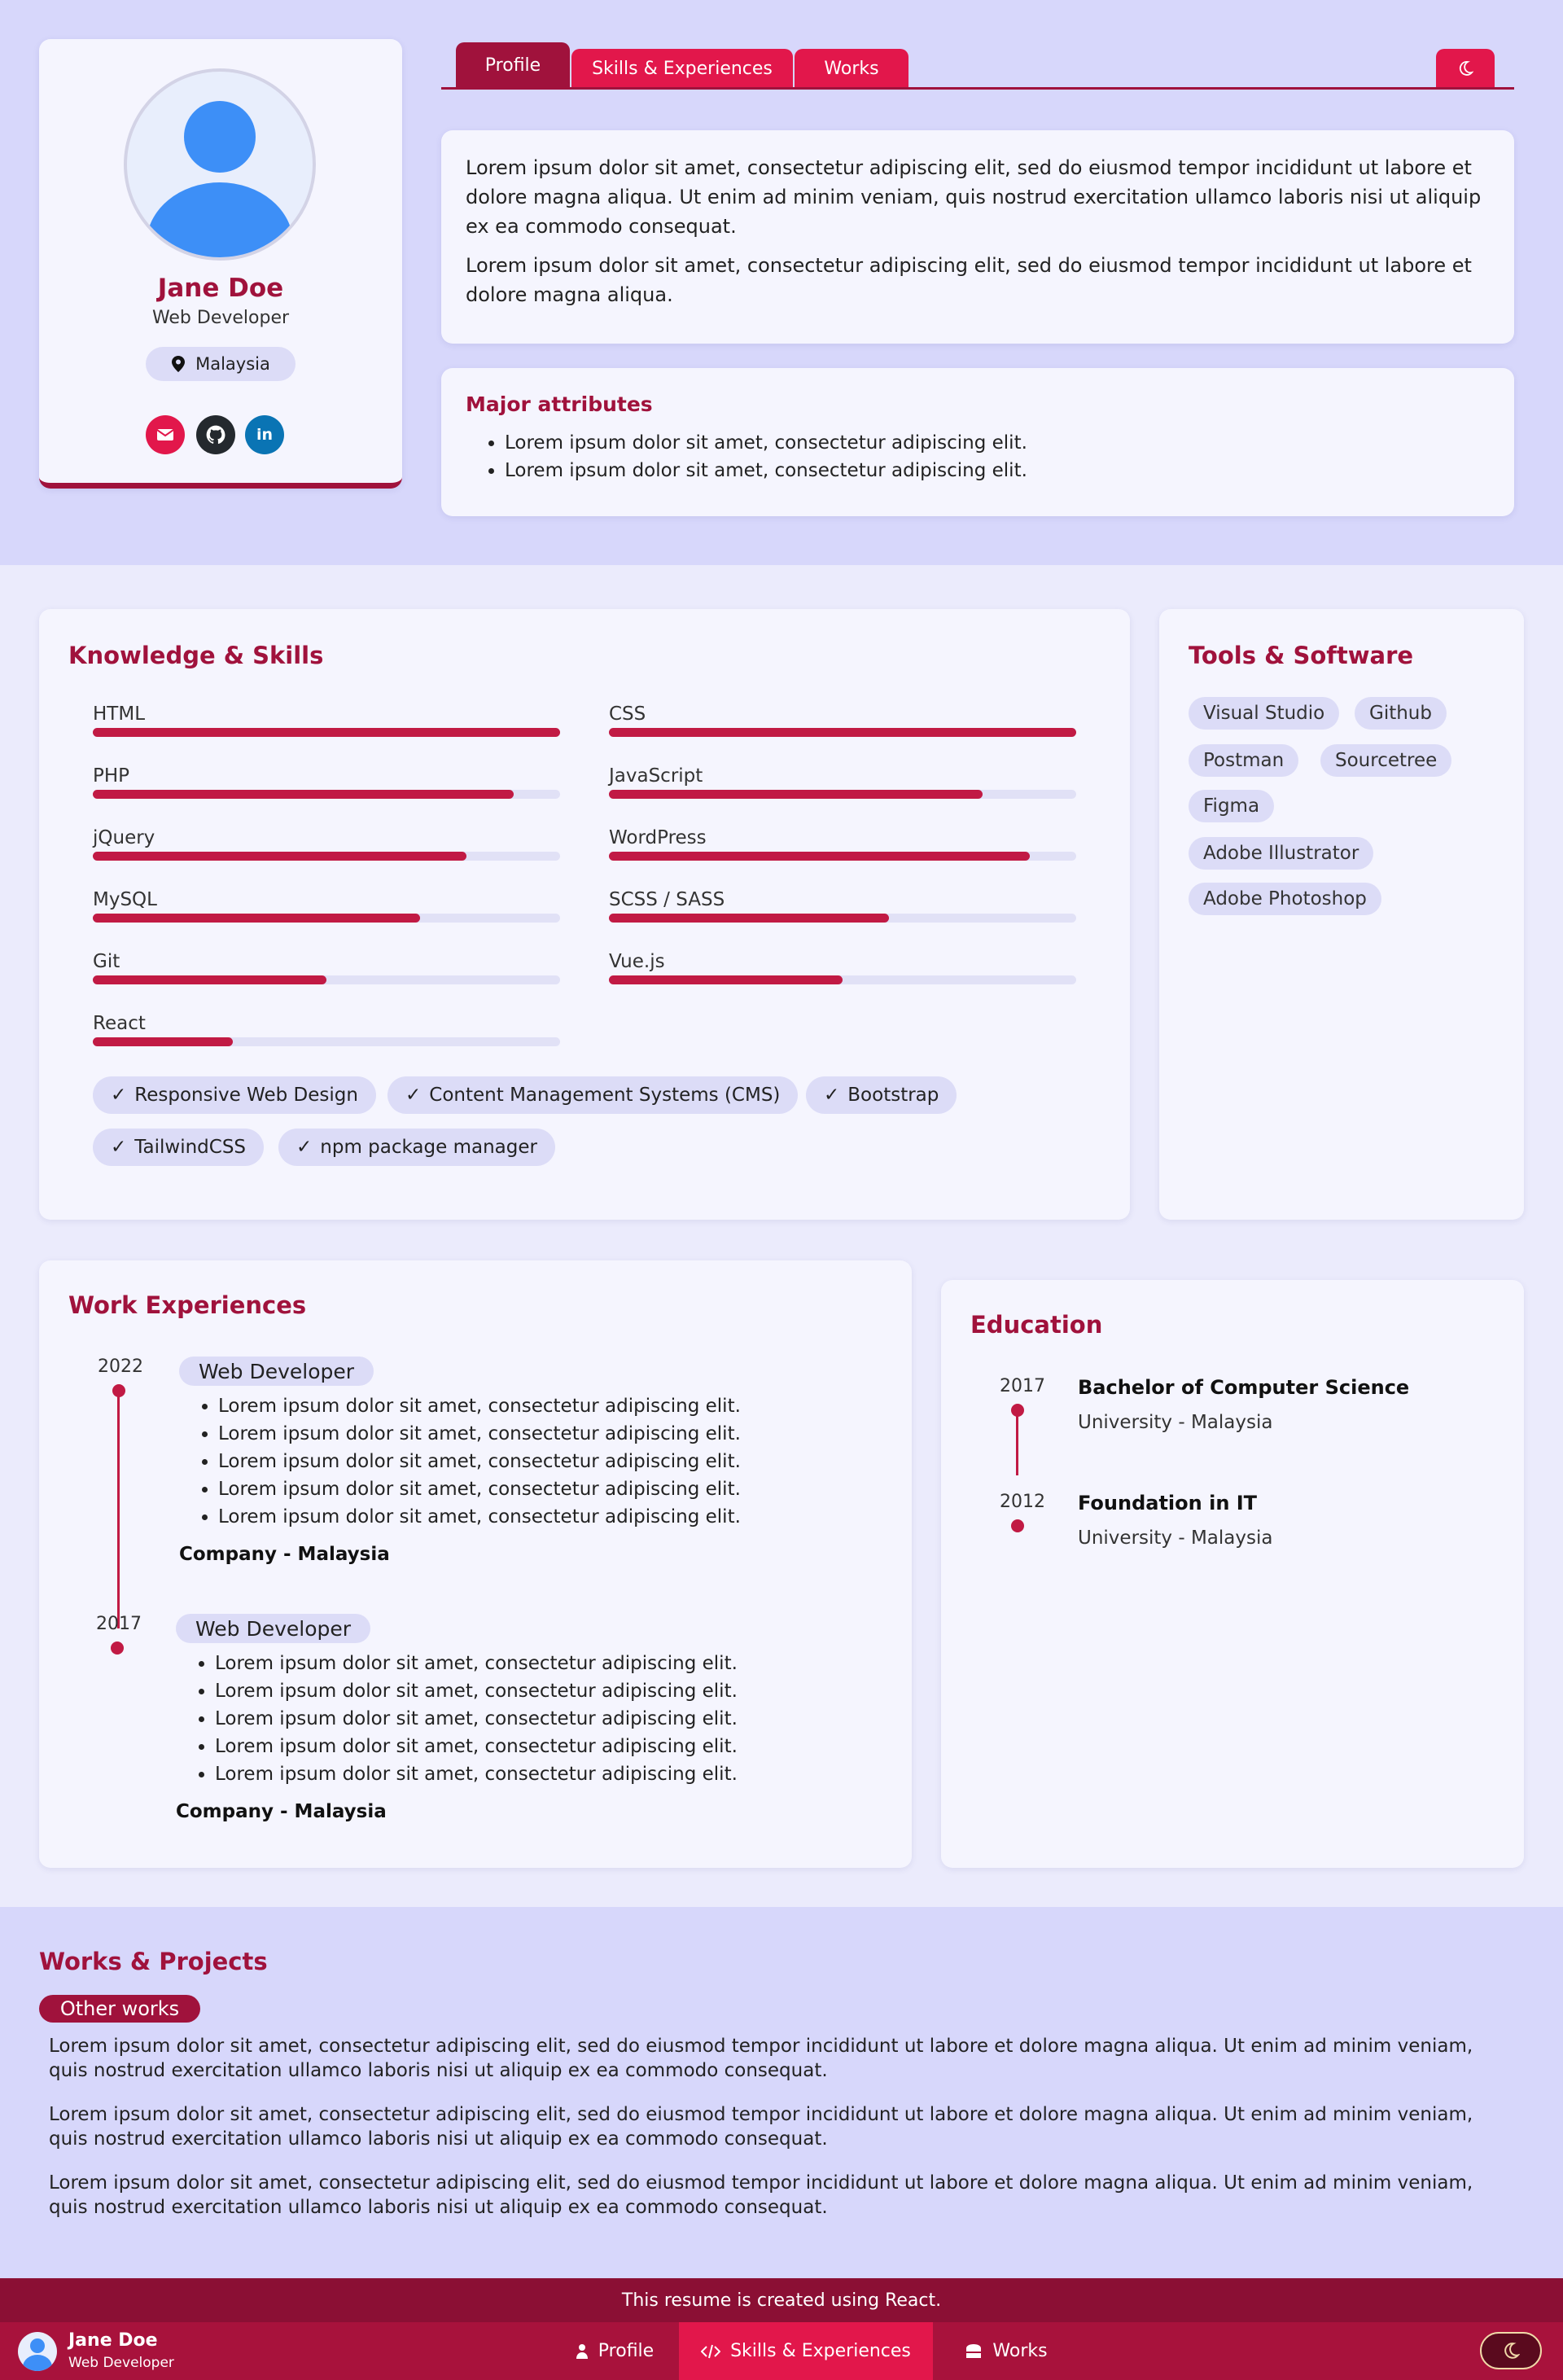 The image size is (1563, 2380). What do you see at coordinates (281, 1812) in the screenshot?
I see `job-company: Company - Malaysia` at bounding box center [281, 1812].